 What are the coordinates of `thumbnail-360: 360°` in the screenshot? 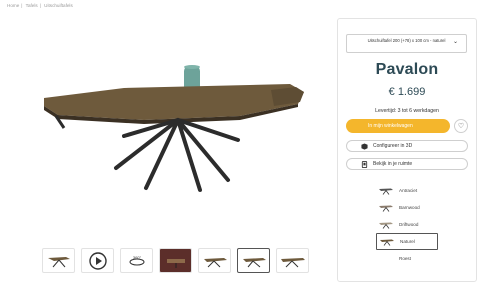 It's located at (136, 260).